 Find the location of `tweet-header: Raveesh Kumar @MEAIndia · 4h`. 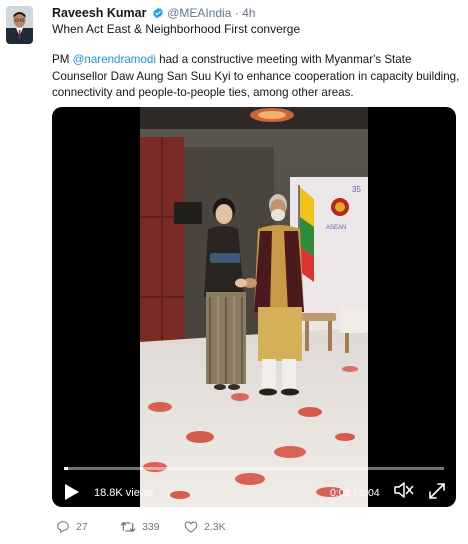

tweet-header: Raveesh Kumar @MEAIndia · 4h is located at coordinates (153, 14).